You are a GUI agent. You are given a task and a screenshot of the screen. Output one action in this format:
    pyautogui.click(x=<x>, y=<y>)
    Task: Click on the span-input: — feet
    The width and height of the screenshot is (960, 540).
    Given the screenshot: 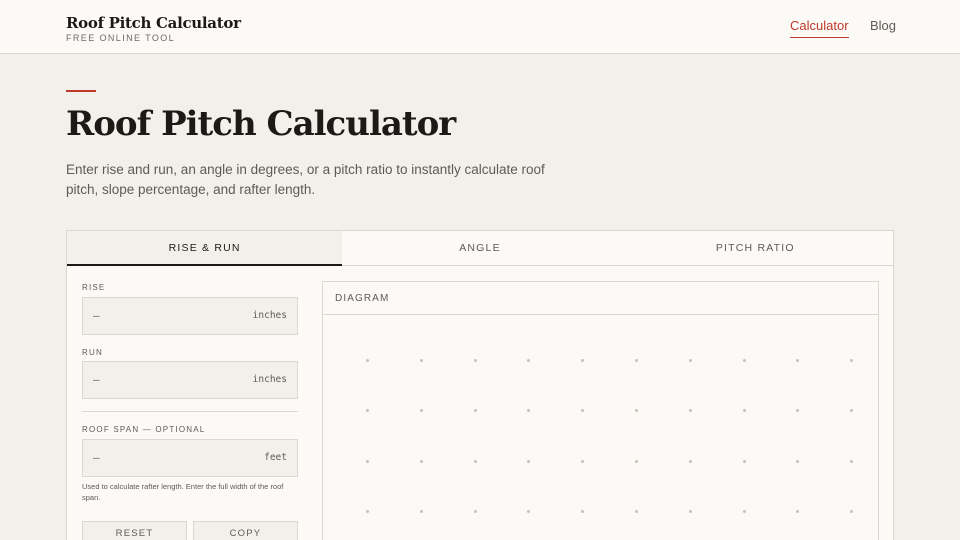 What is the action you would take?
    pyautogui.click(x=190, y=458)
    